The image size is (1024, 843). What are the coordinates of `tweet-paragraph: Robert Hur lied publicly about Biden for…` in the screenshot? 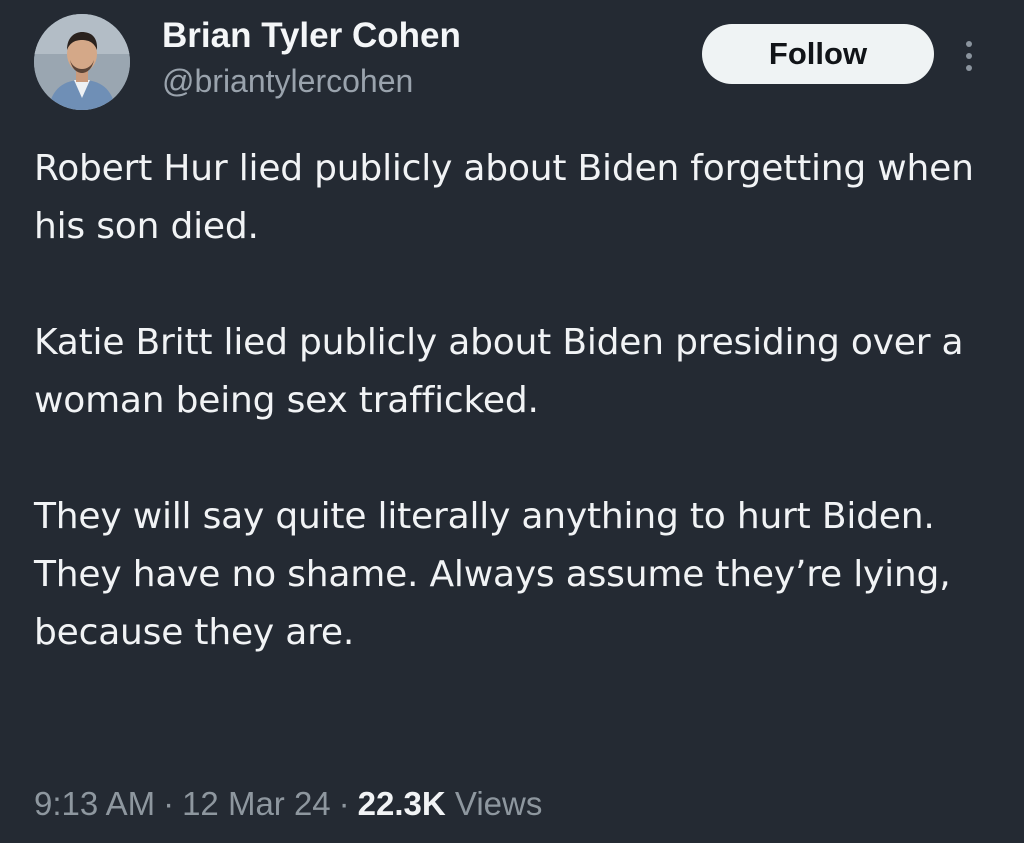 It's located at (504, 197).